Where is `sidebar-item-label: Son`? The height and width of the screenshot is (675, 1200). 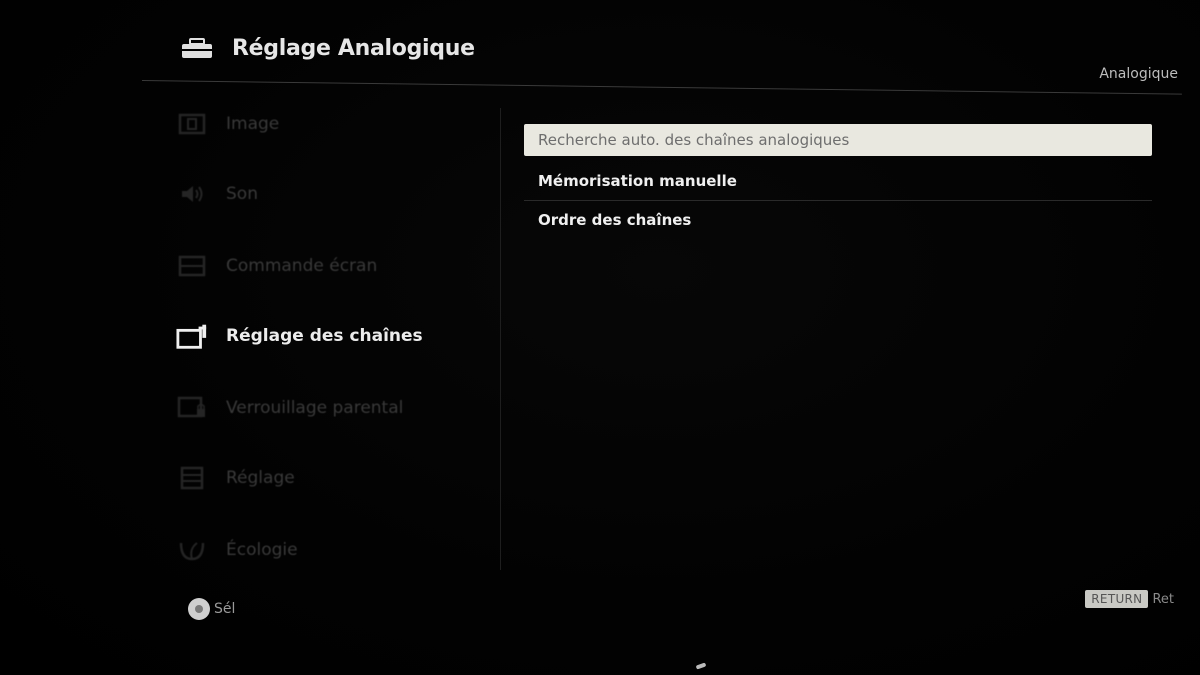 sidebar-item-label: Son is located at coordinates (242, 194).